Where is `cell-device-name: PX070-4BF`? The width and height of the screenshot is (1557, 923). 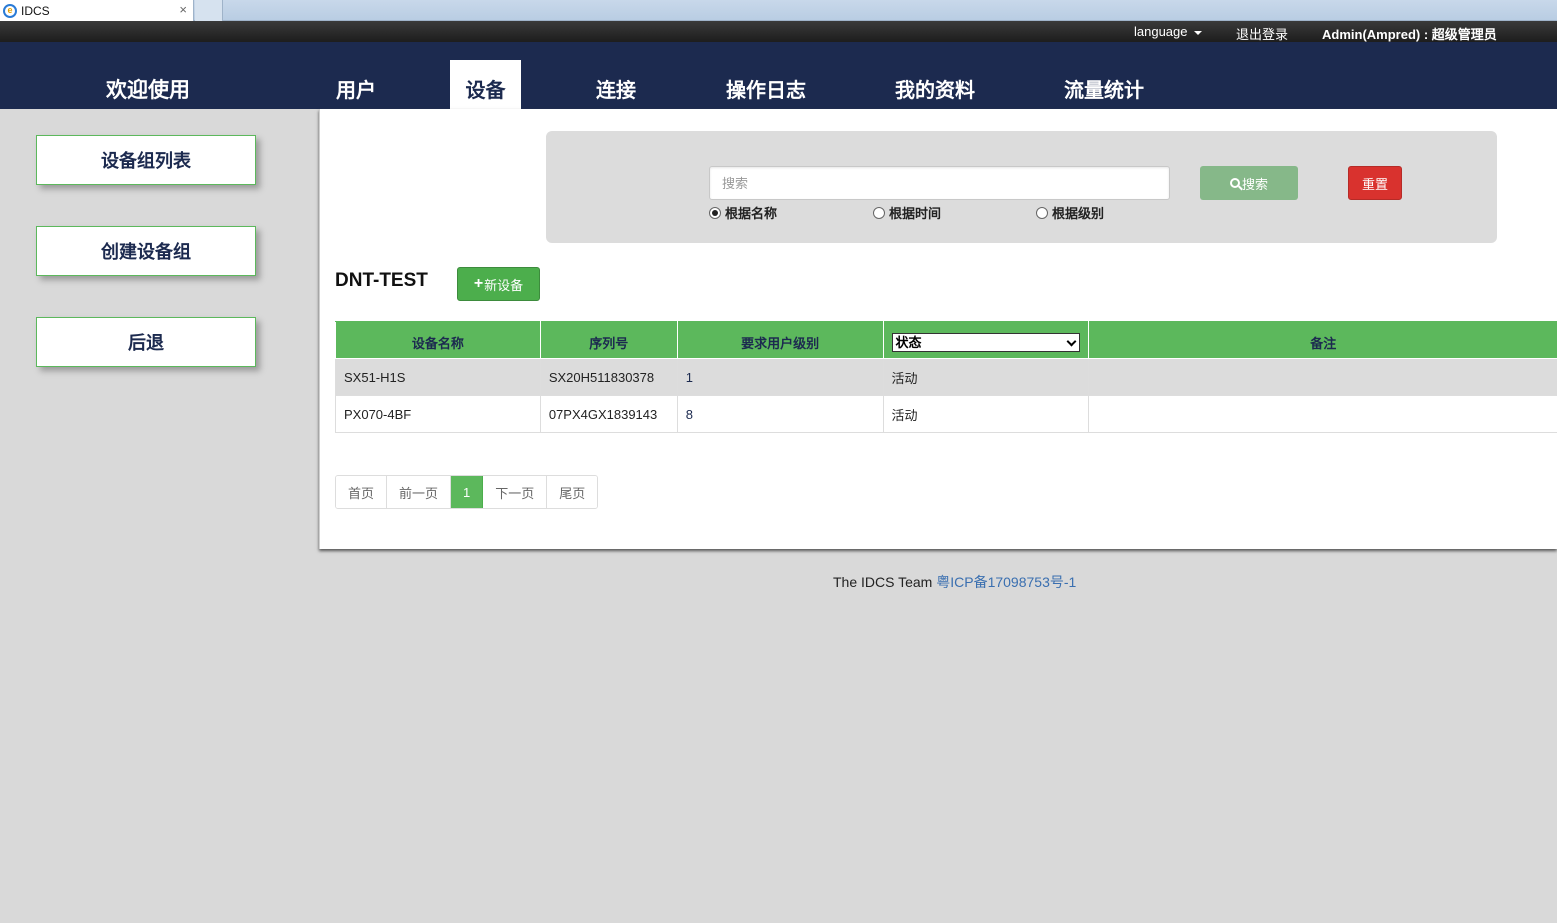 cell-device-name: PX070-4BF is located at coordinates (438, 414).